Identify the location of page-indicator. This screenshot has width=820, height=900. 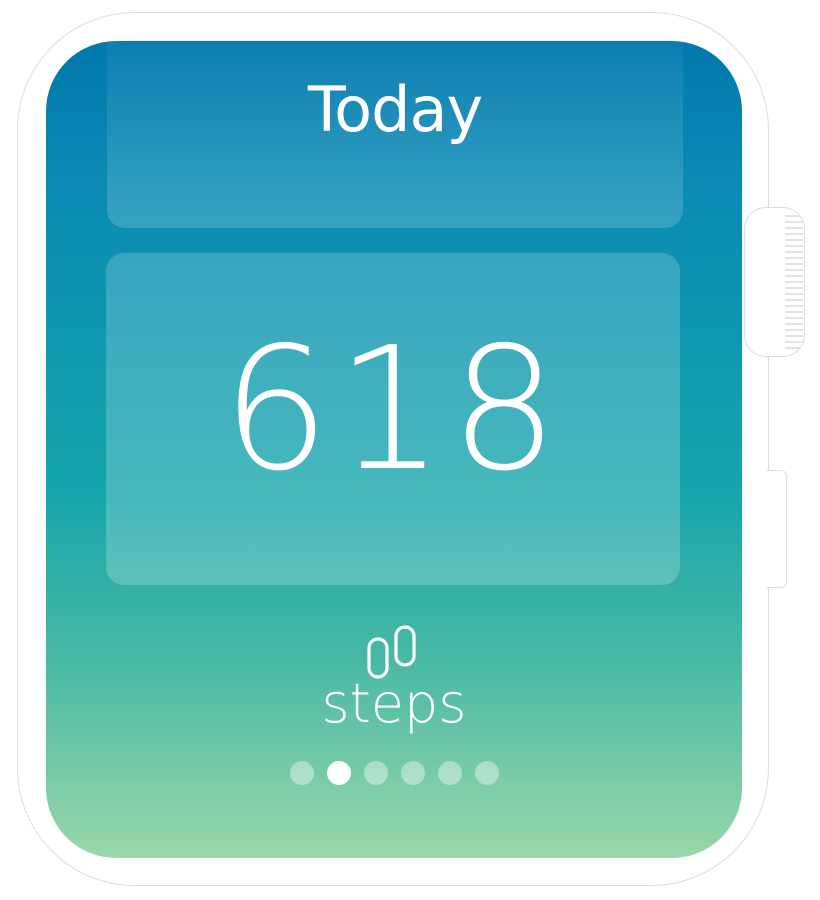
(394, 773).